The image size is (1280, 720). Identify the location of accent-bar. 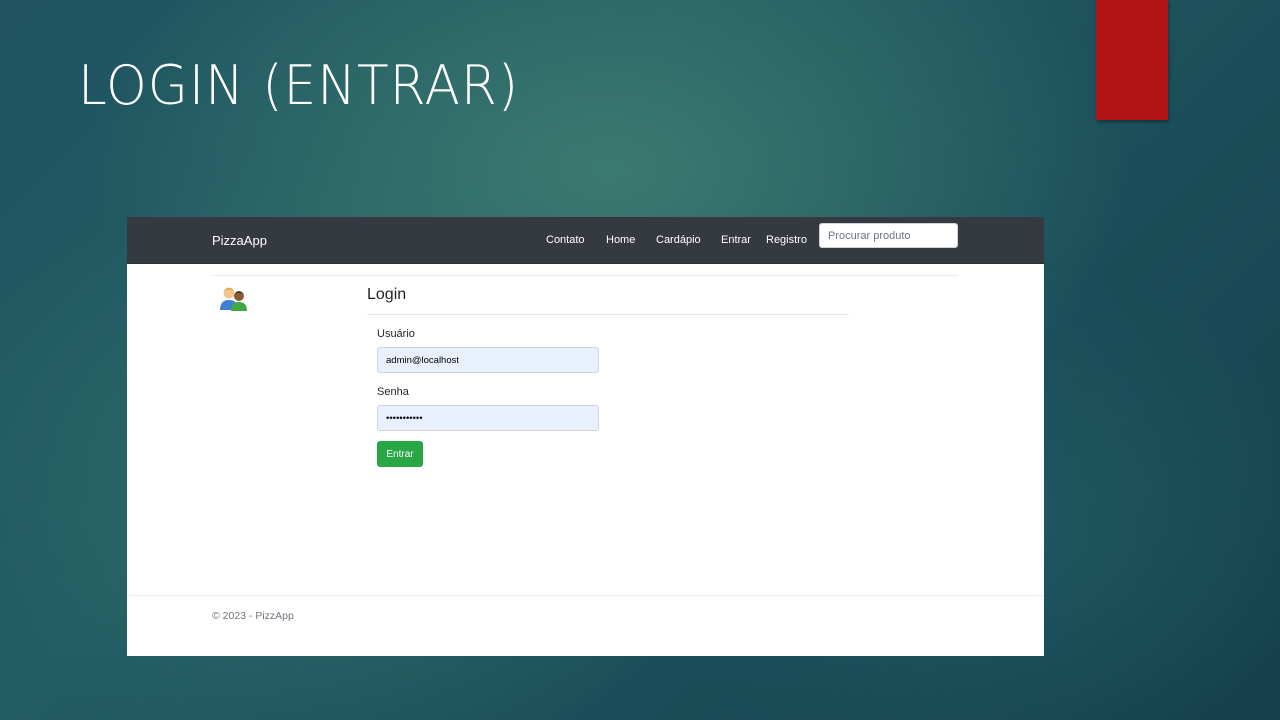
(1132, 60).